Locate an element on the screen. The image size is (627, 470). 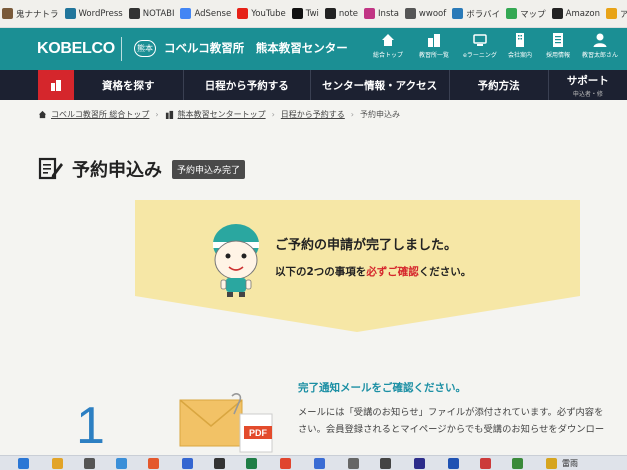
chrome-icon is located at coordinates (285, 463).